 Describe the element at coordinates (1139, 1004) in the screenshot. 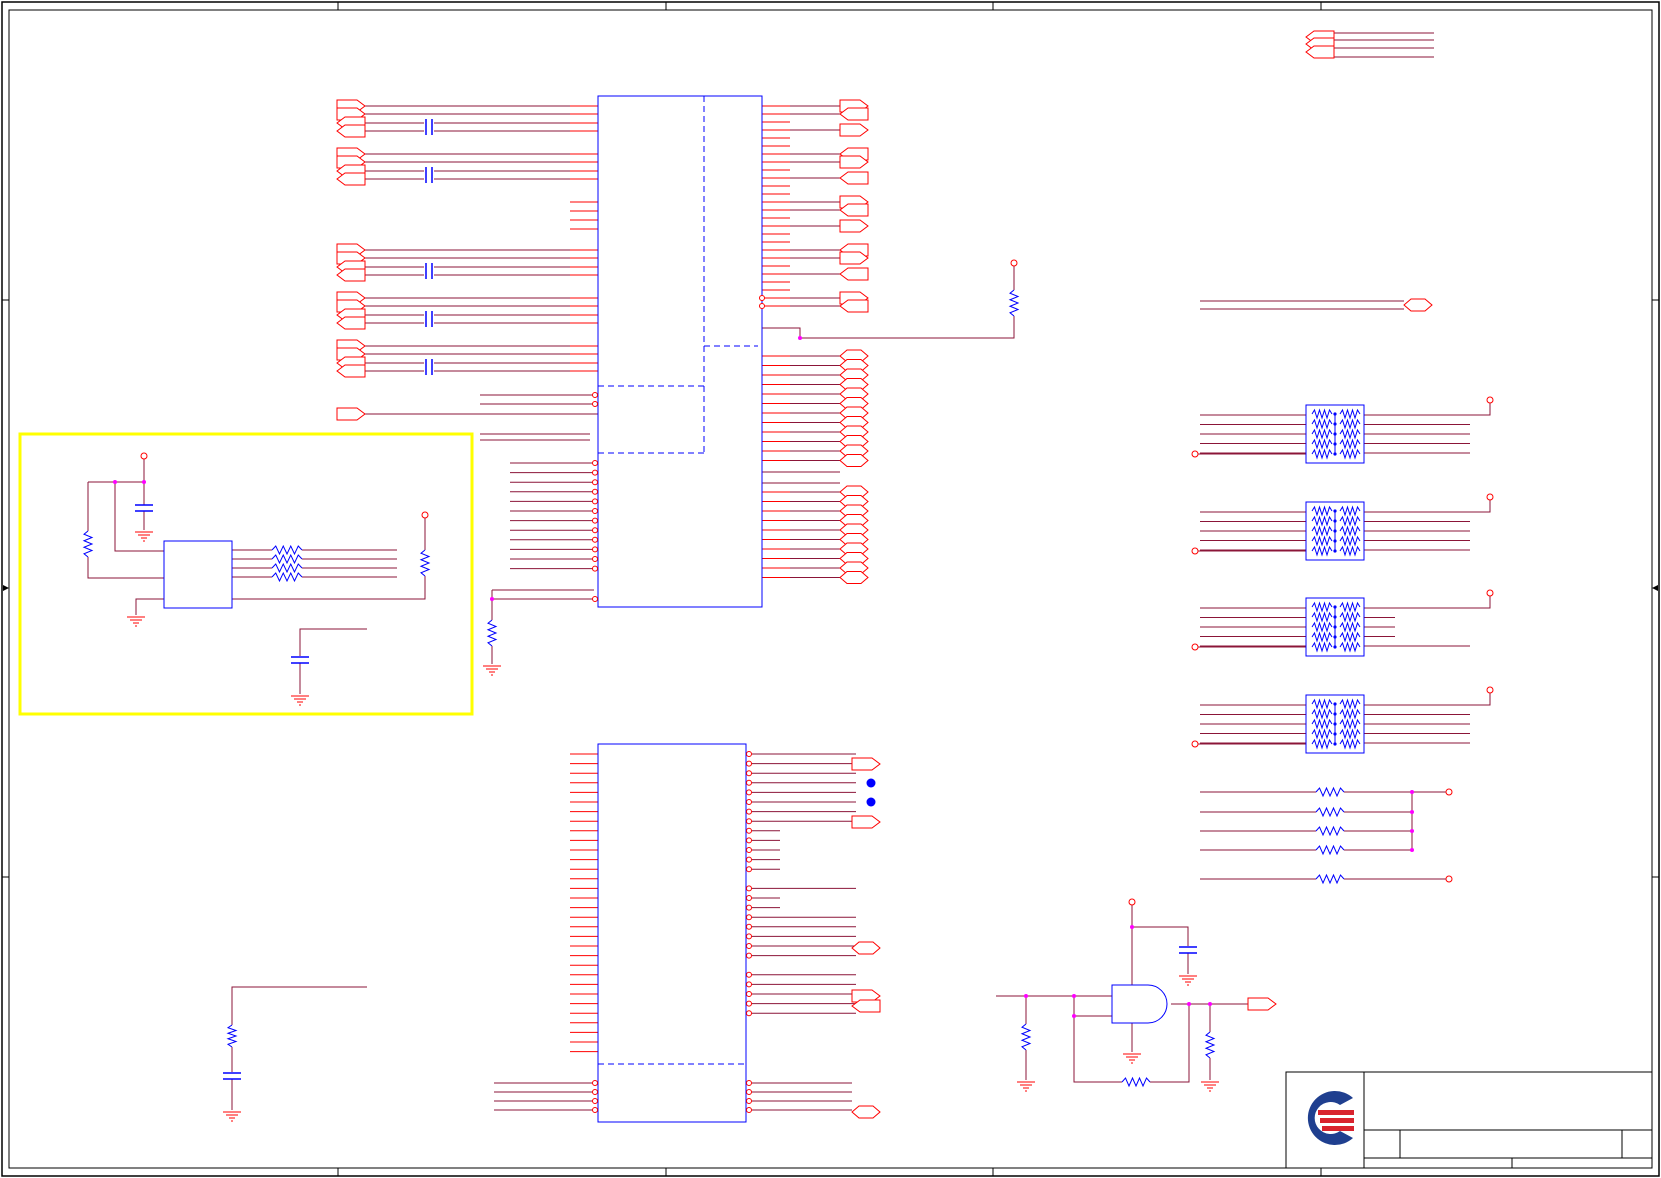

I see `and-gate-icon` at that location.